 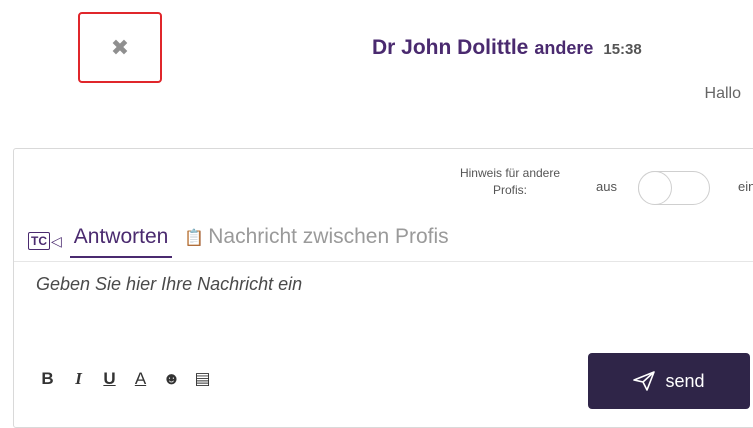 What do you see at coordinates (202, 379) in the screenshot?
I see `list-icon: ▤` at bounding box center [202, 379].